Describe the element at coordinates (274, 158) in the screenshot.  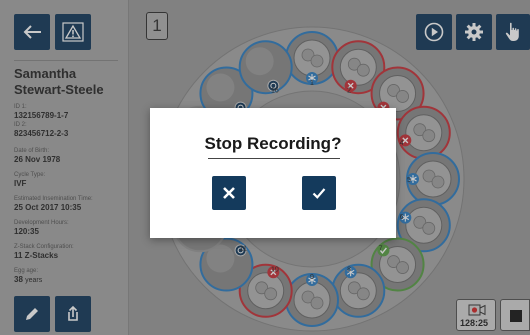
I see `dialog-divider` at that location.